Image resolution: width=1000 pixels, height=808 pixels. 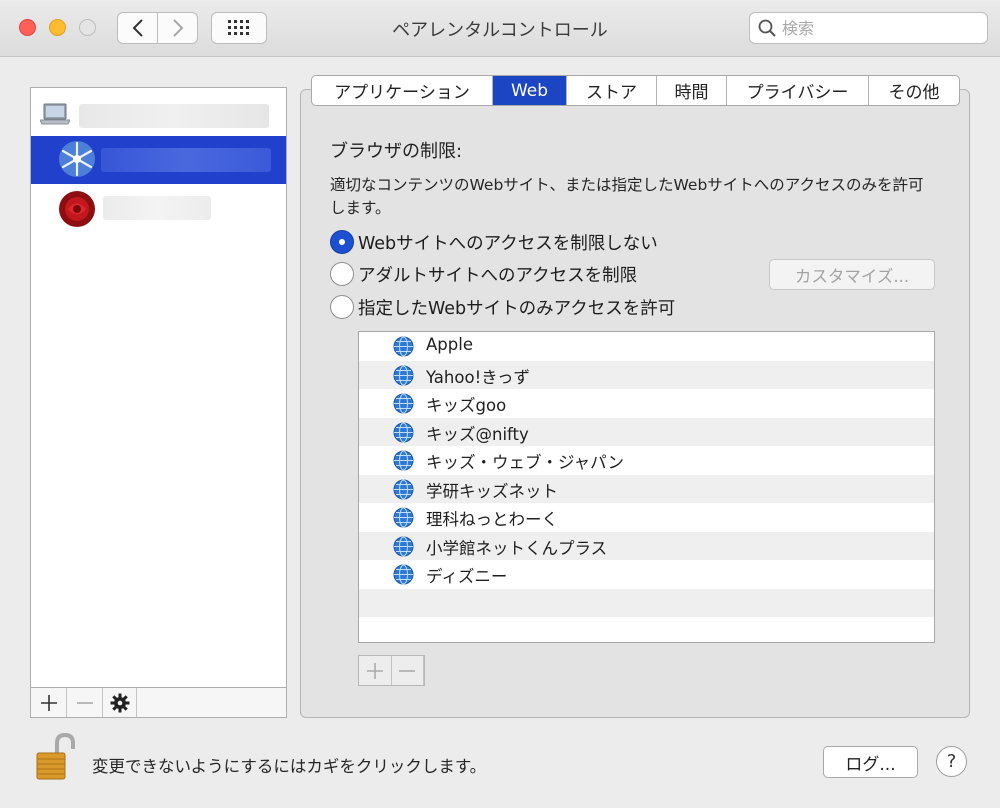 What do you see at coordinates (27, 27) in the screenshot?
I see `close-window-button` at bounding box center [27, 27].